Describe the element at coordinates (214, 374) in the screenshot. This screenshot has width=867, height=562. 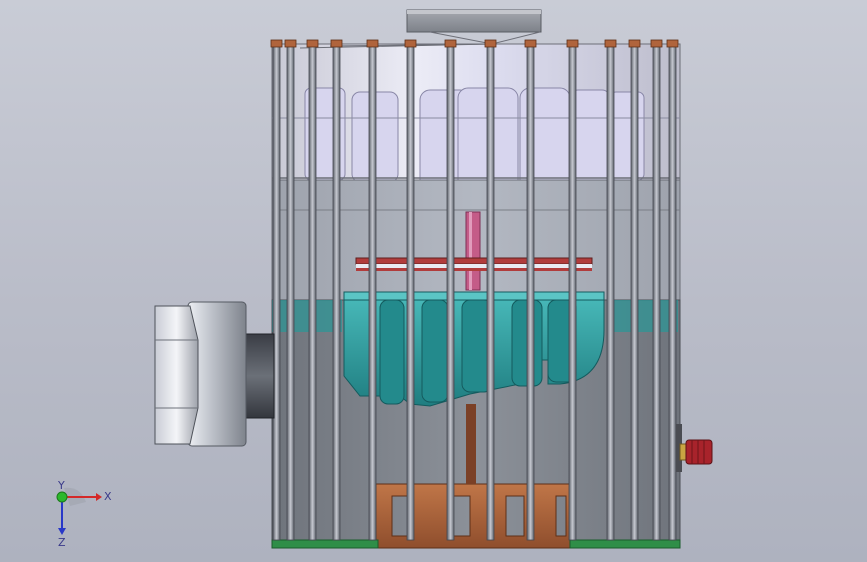
I see `side-motor` at that location.